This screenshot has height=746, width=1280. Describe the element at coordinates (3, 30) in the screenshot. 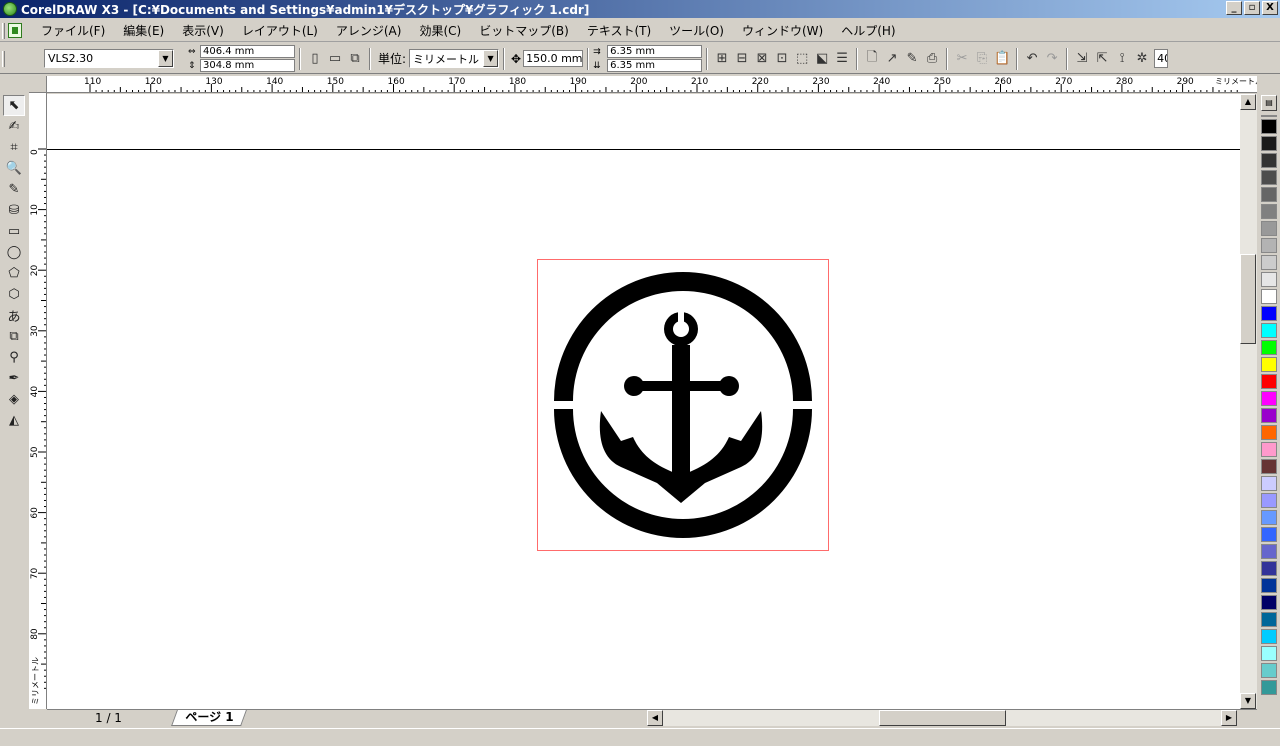

I see `menu-grip` at that location.